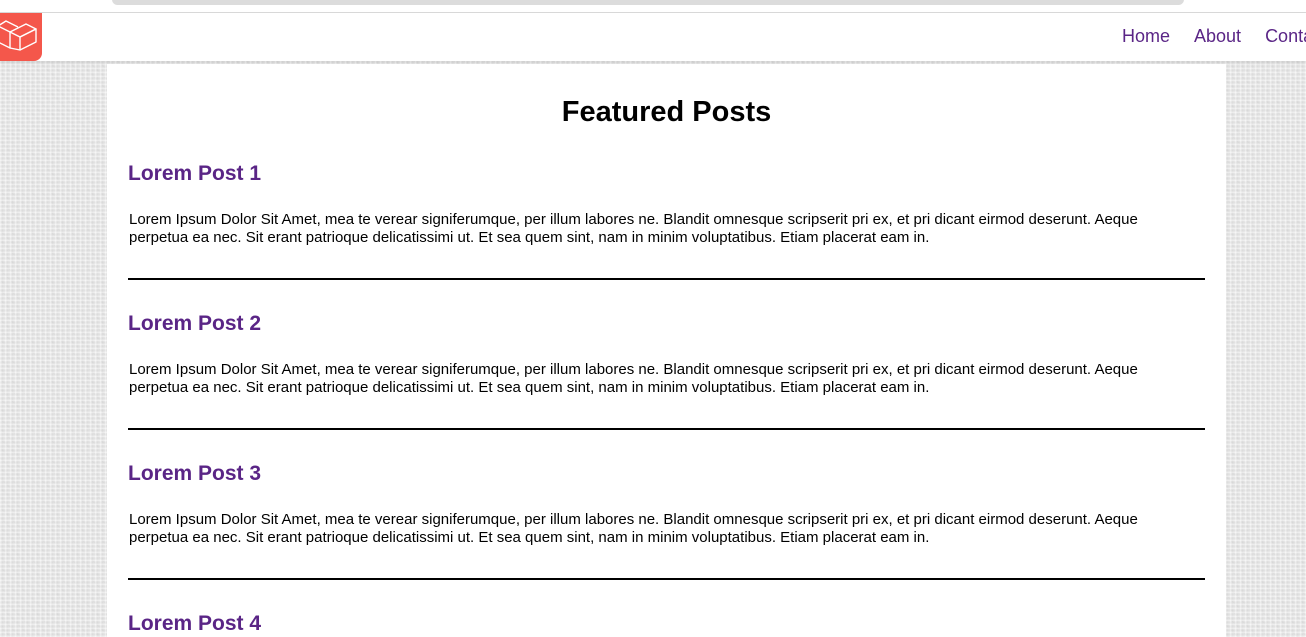 Image resolution: width=1306 pixels, height=637 pixels. What do you see at coordinates (1217, 36) in the screenshot?
I see `nav-link-about: About` at bounding box center [1217, 36].